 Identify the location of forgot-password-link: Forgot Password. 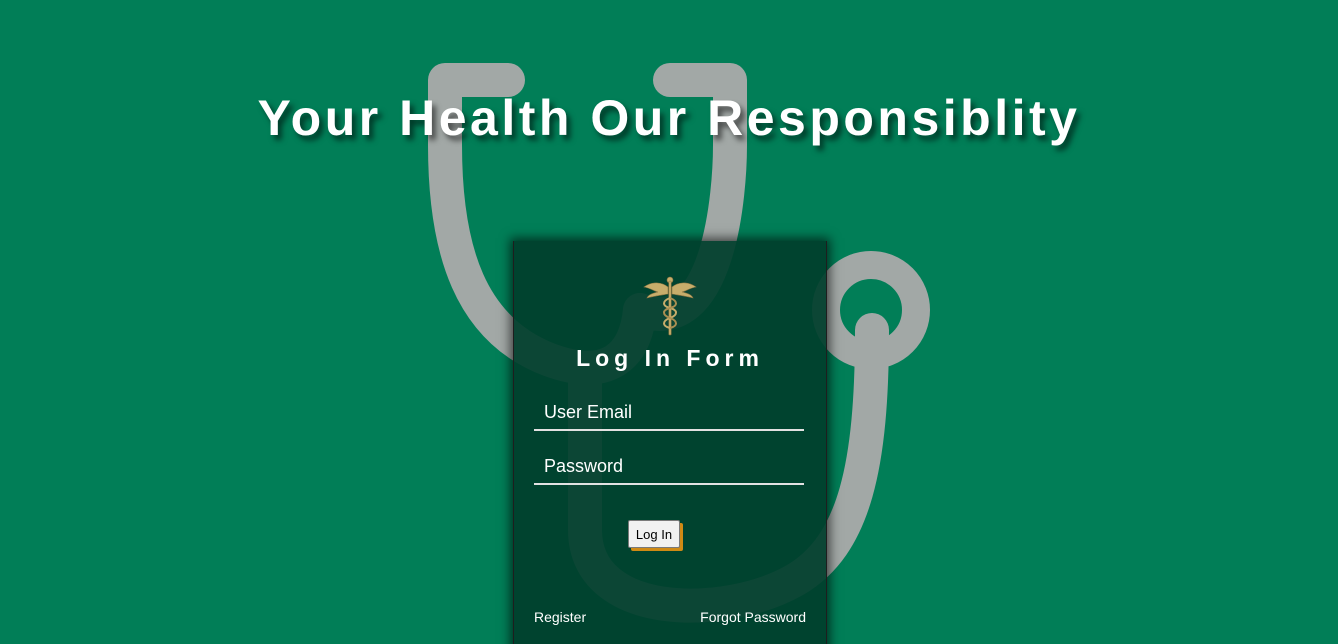
(753, 617).